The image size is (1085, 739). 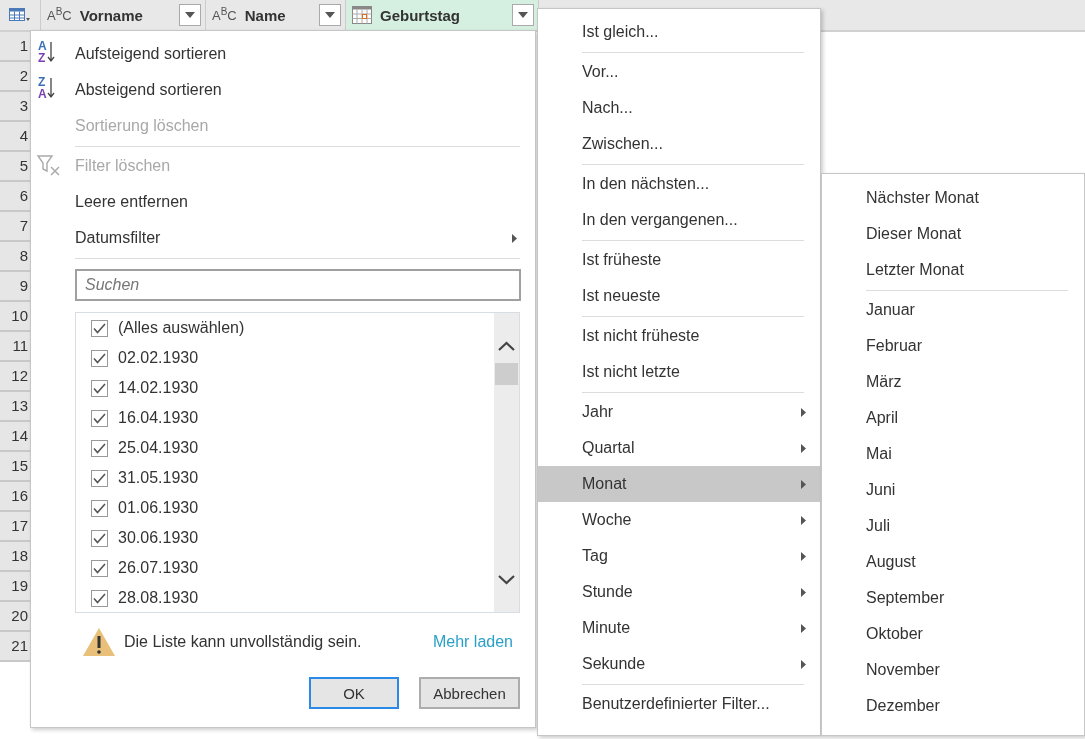 I want to click on menu-item: Ist nicht früheste, so click(x=679, y=336).